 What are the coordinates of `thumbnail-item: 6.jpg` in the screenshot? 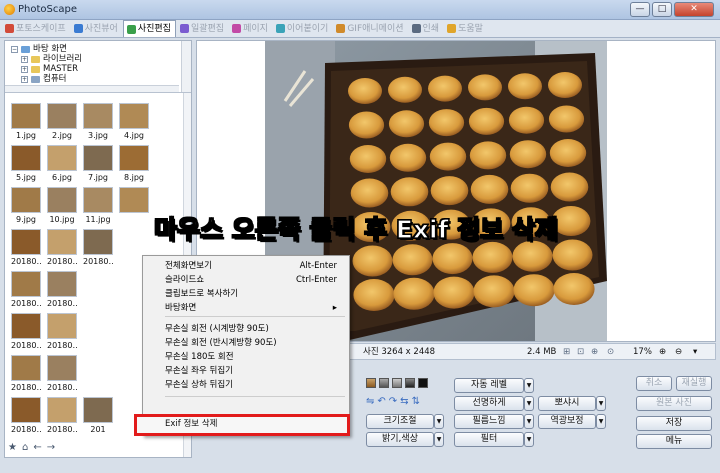 It's located at (62, 163).